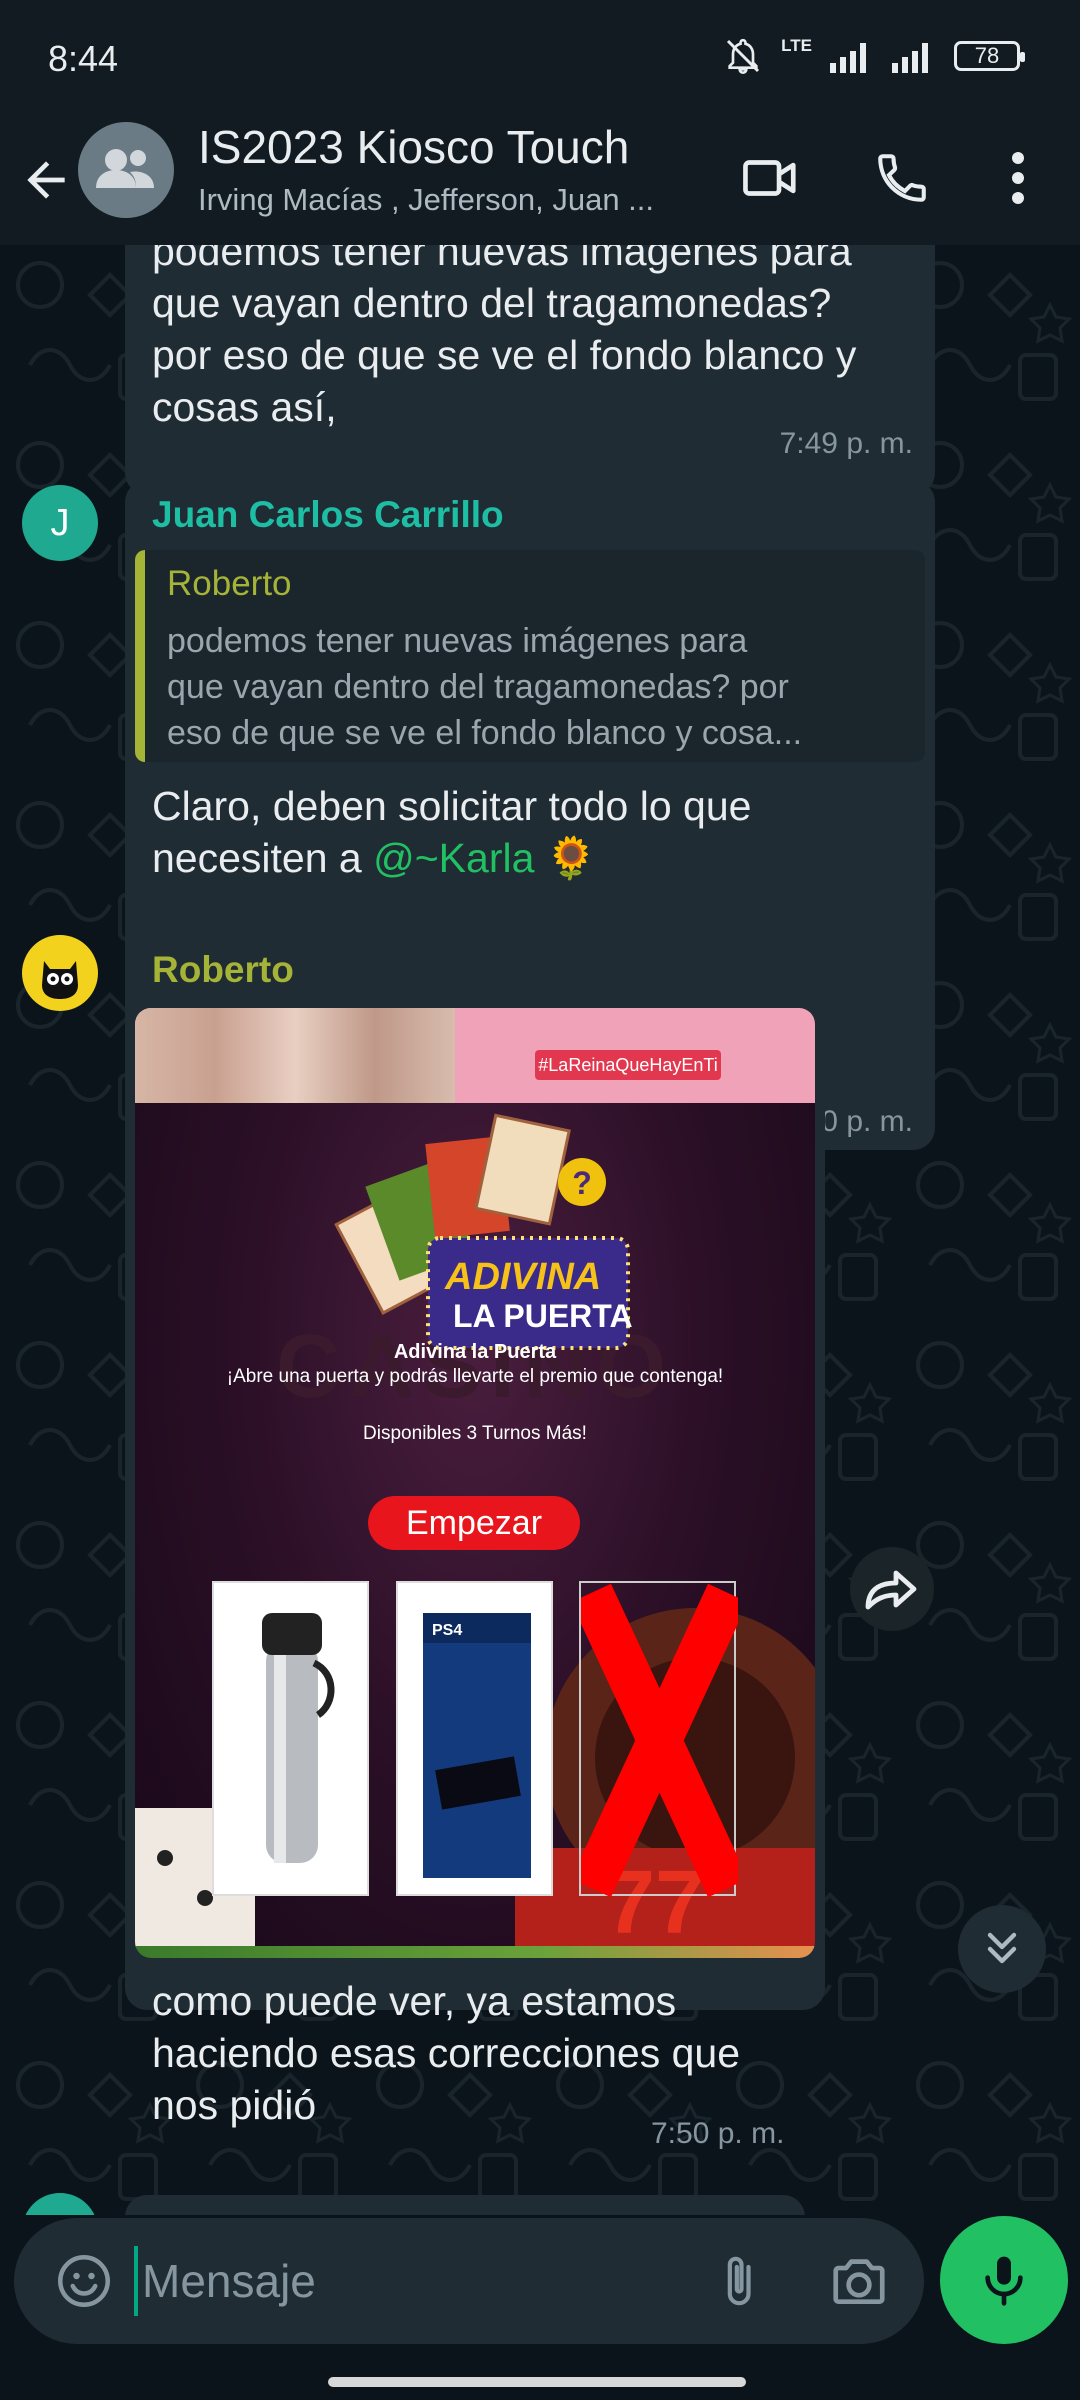 Image resolution: width=1080 pixels, height=2400 pixels. Describe the element at coordinates (413, 147) in the screenshot. I see `chat-title: IS2023 Kiosco Touch` at that location.